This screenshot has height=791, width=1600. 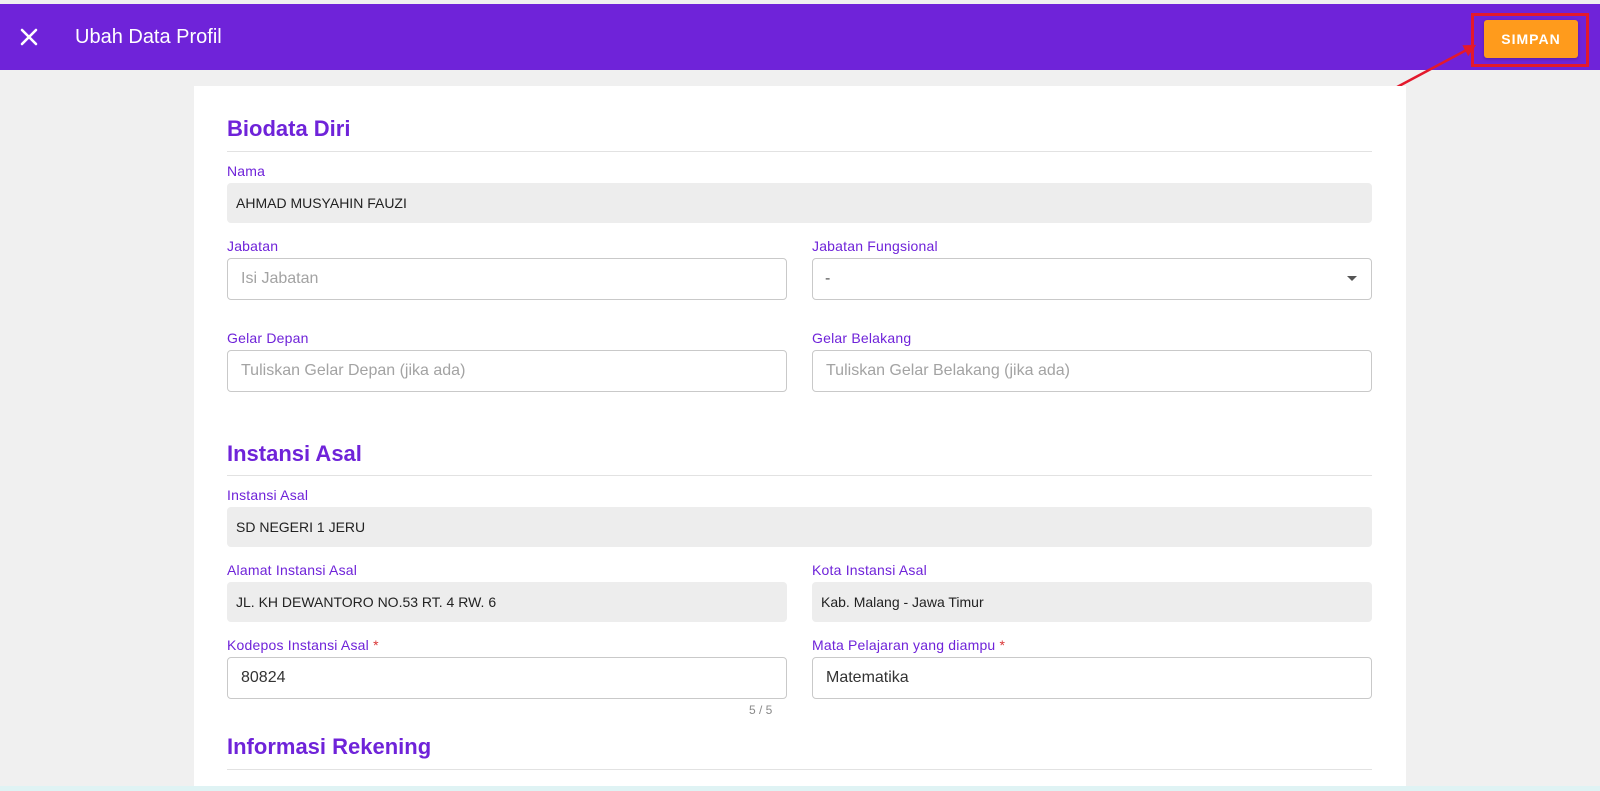 What do you see at coordinates (869, 570) in the screenshot?
I see `kota-instansi-label: Kota Instansi Asal` at bounding box center [869, 570].